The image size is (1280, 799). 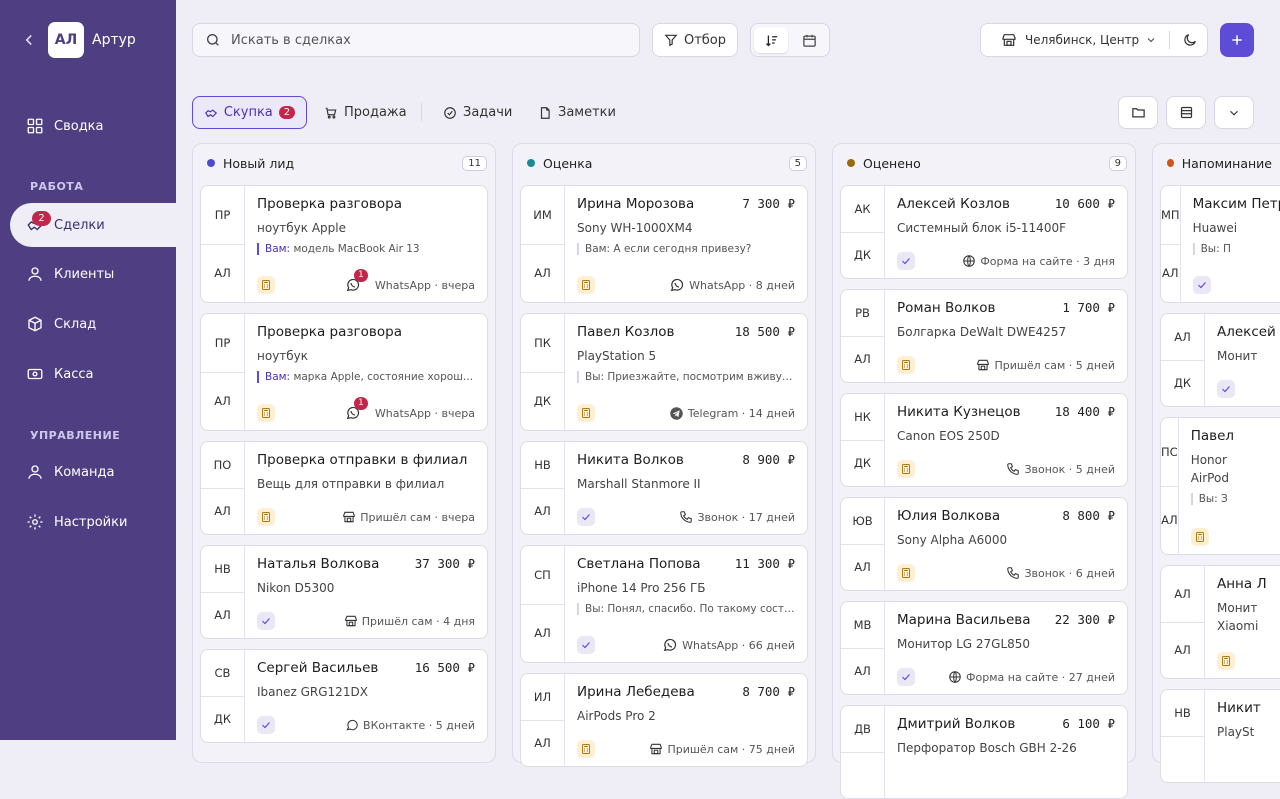 I want to click on client-initials: МП, so click(x=1170, y=215).